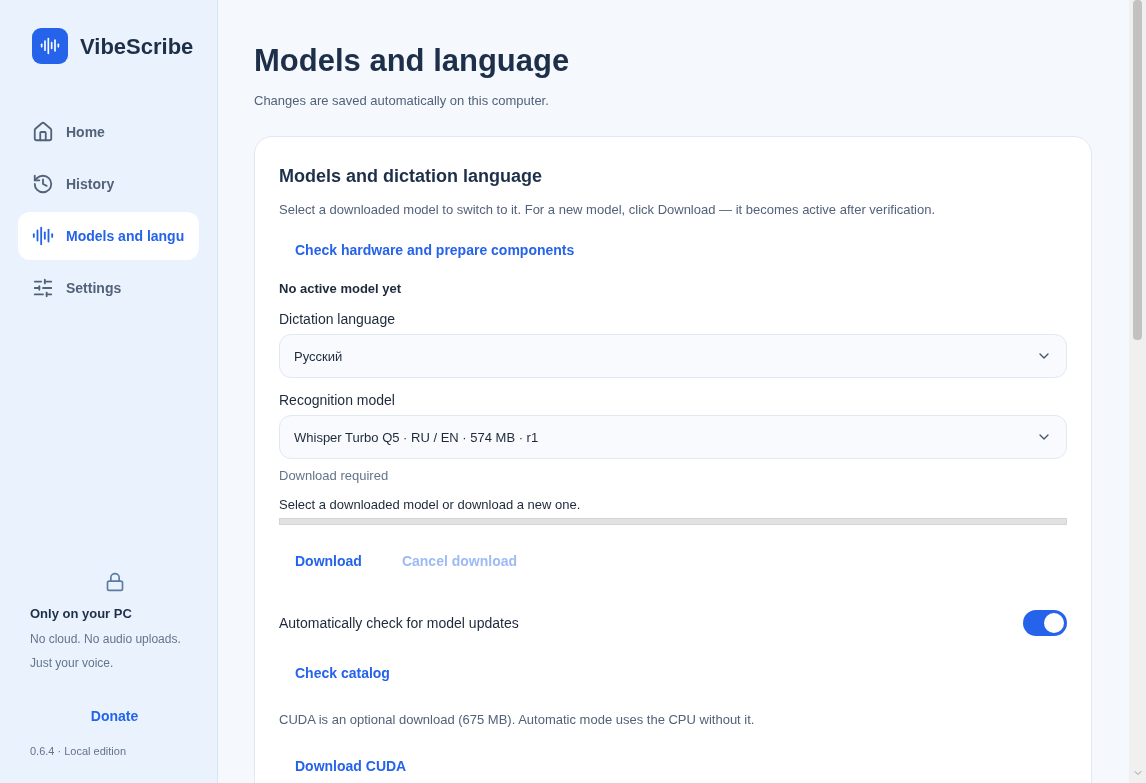 This screenshot has width=1146, height=783. I want to click on lock-icon, so click(114, 582).